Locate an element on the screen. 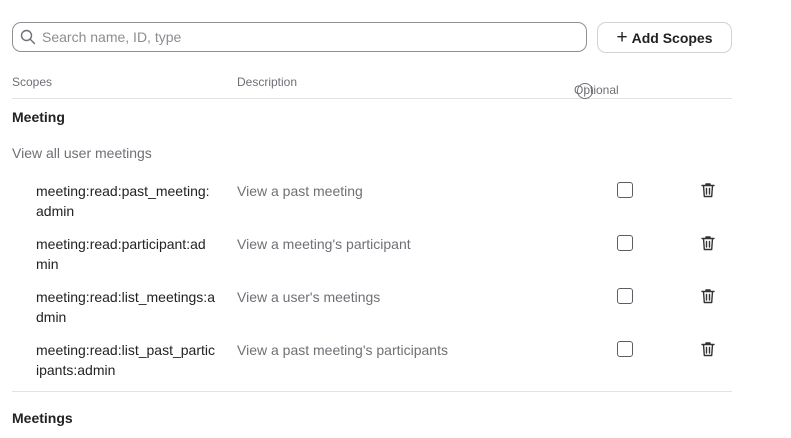 The width and height of the screenshot is (791, 438). scope-name: meeting:read:past_meeting:admin is located at coordinates (123, 201).